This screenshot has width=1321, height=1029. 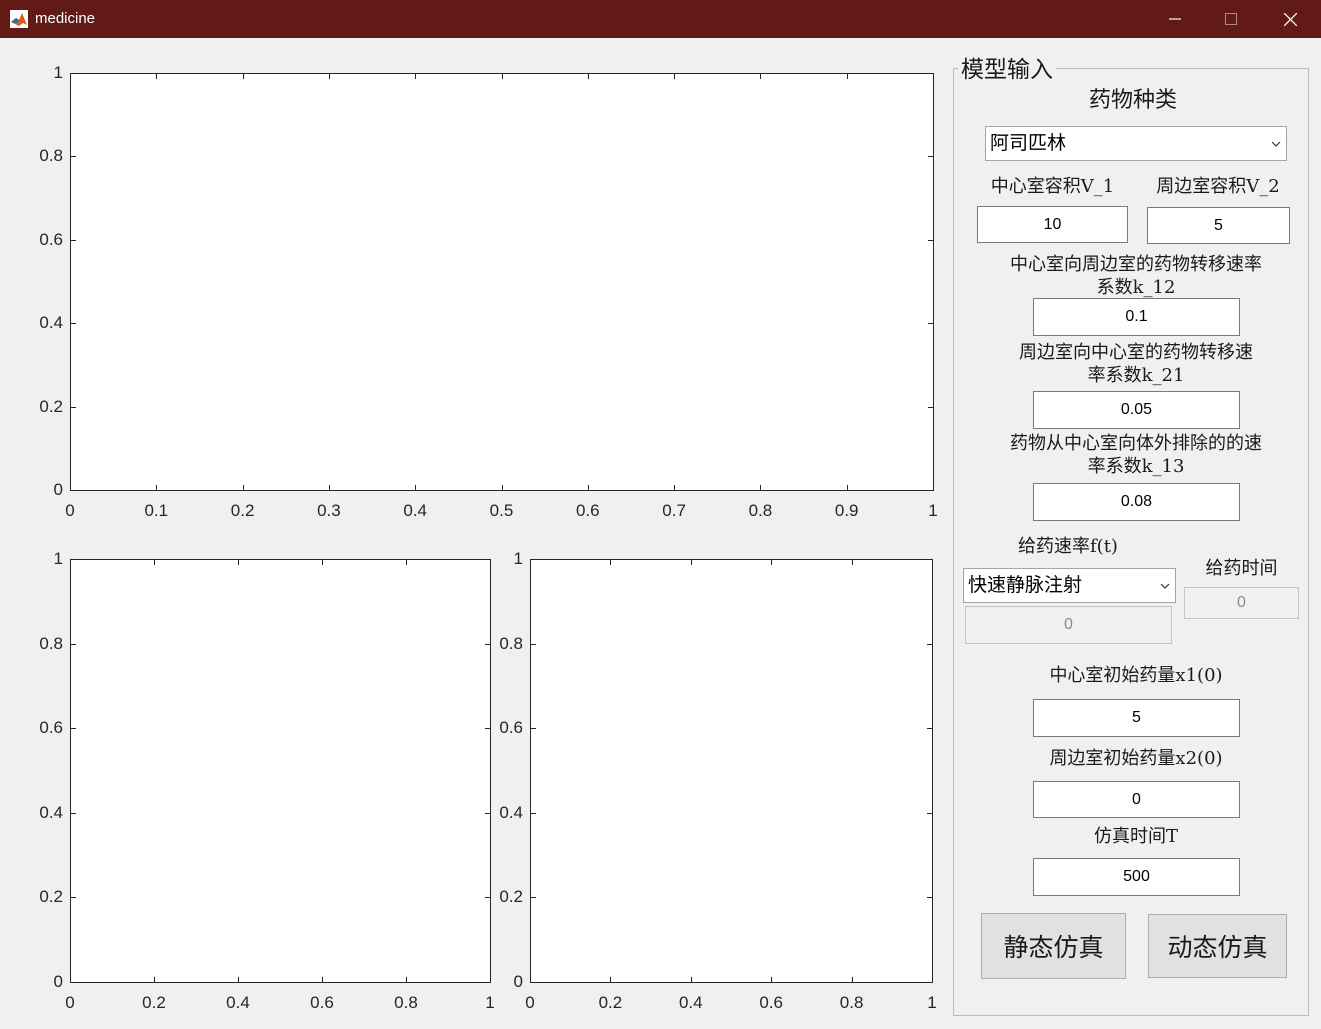 I want to click on dosing-rate-input, so click(x=1068, y=625).